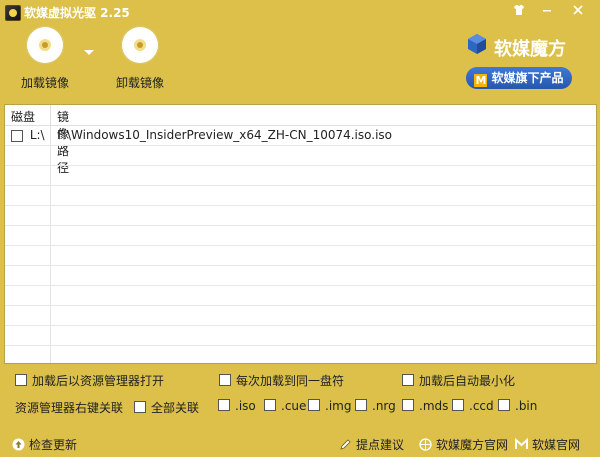 The height and width of the screenshot is (457, 600). I want to click on ext-nrg-option: .nrg, so click(375, 406).